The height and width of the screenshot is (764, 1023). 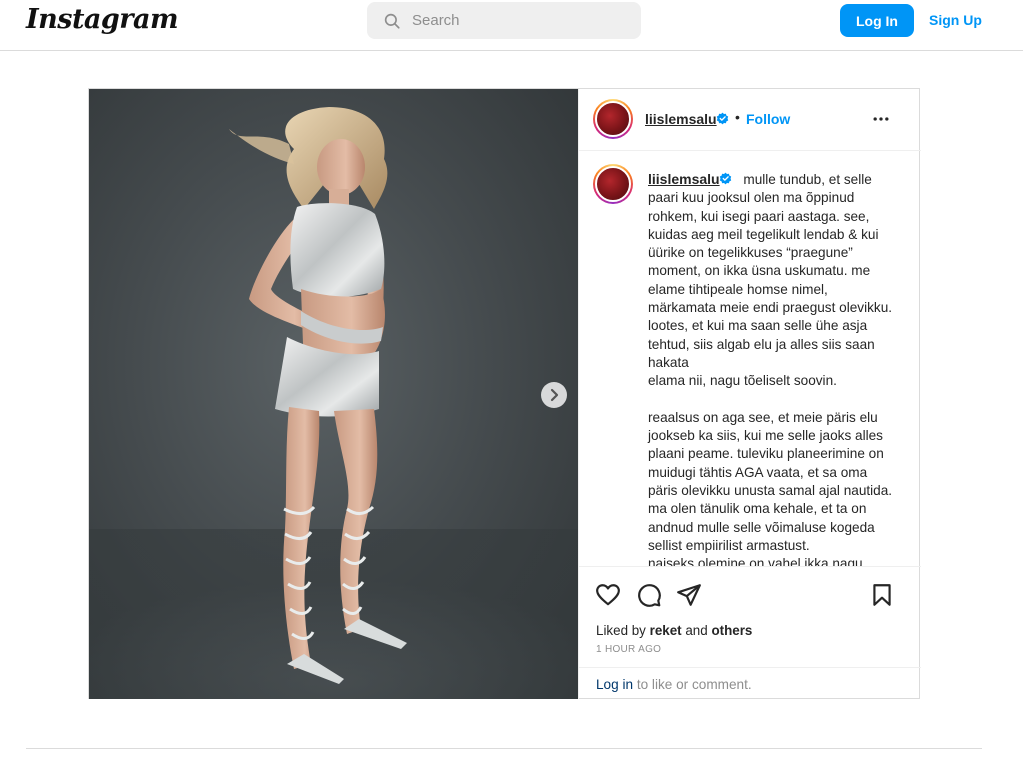 I want to click on comment-icon, so click(x=649, y=595).